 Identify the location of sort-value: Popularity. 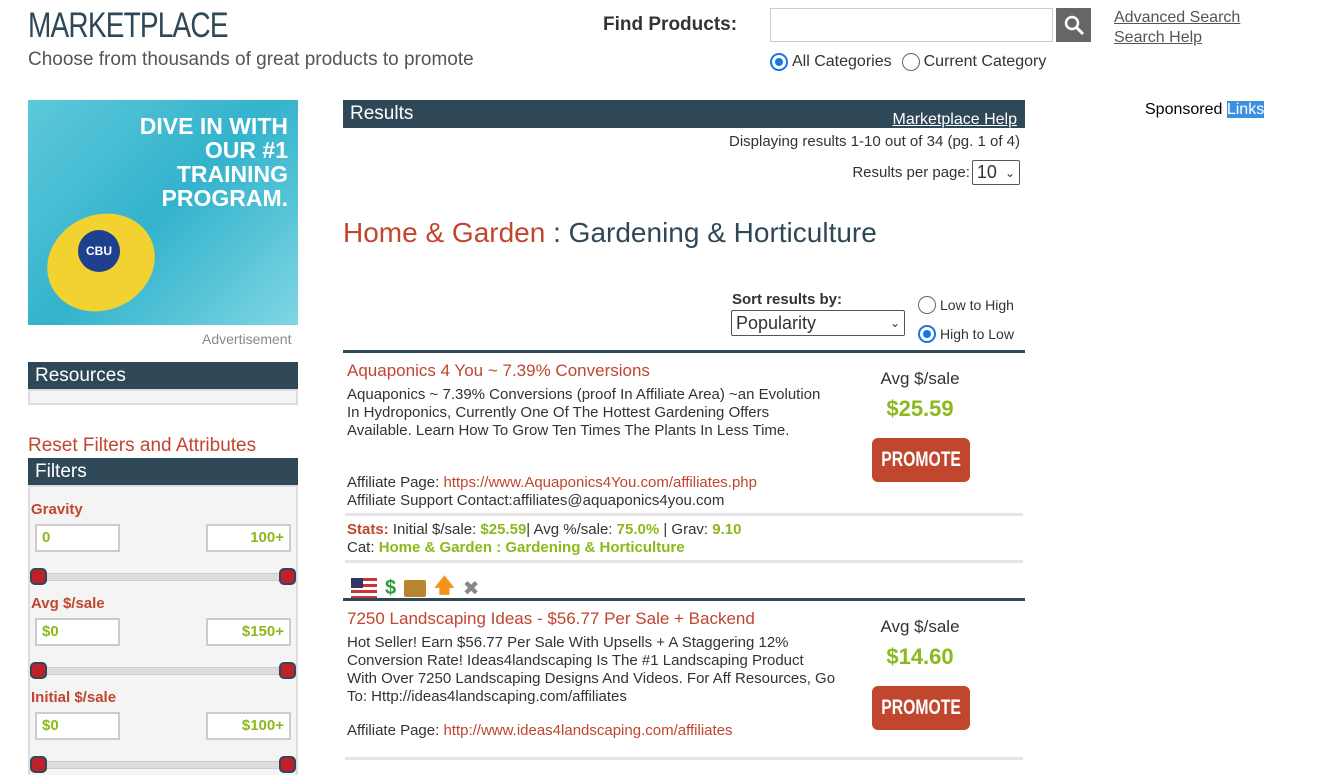
(776, 322).